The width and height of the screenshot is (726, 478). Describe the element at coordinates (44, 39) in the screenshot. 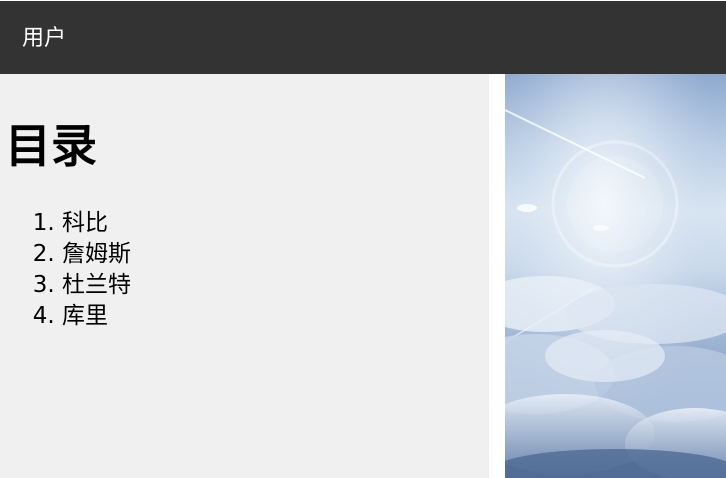

I see `user-nav-link: 用户` at that location.